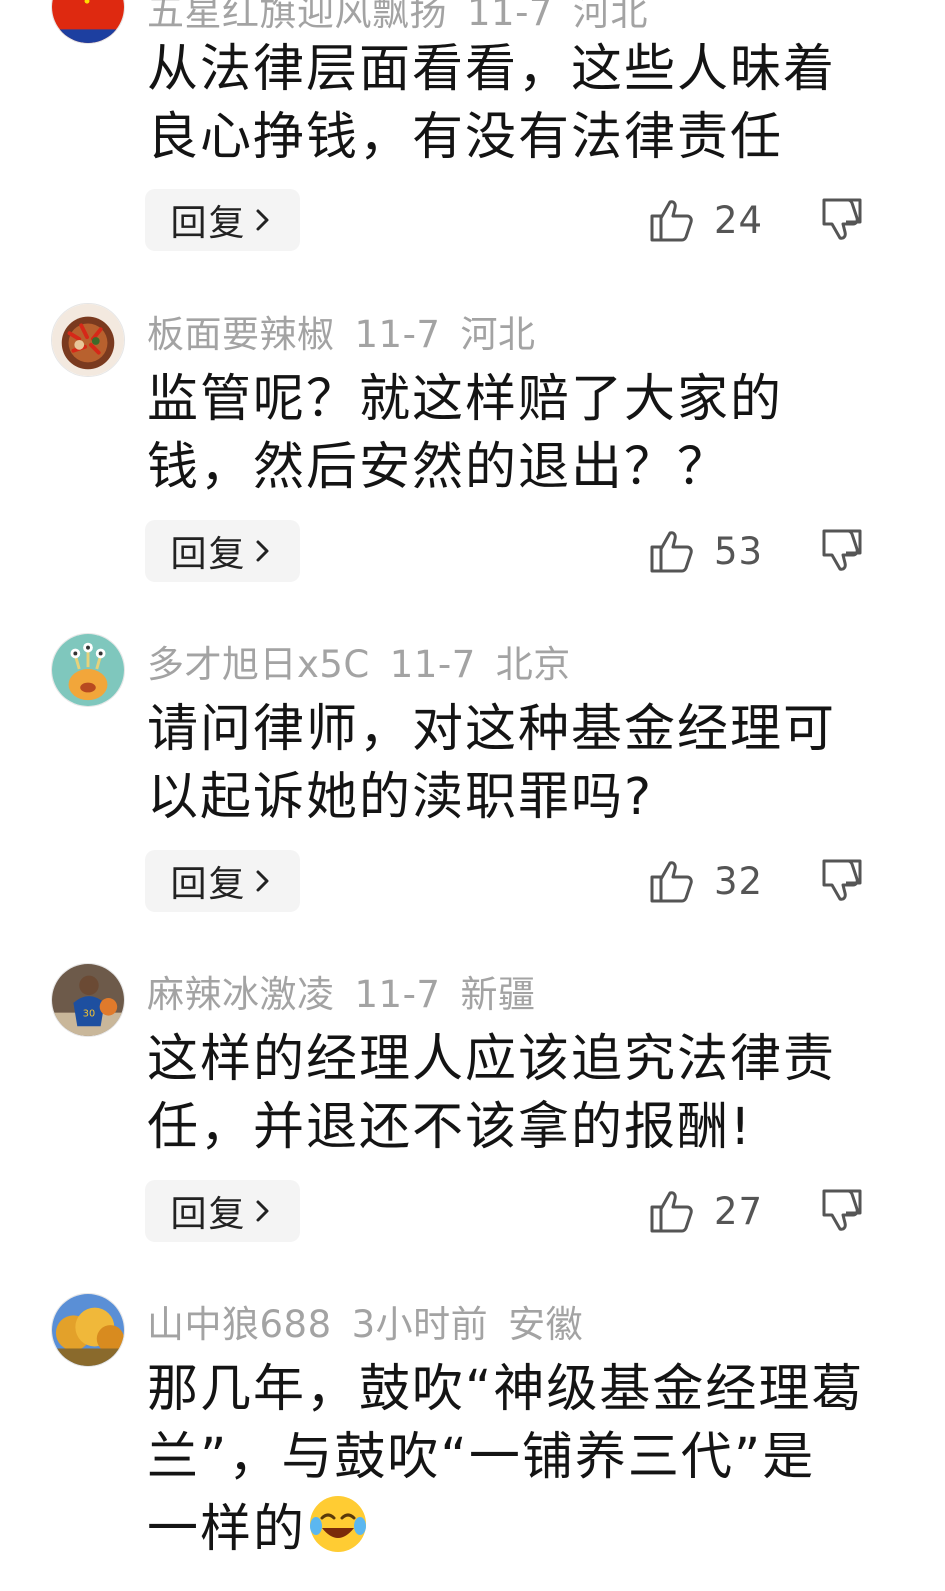 The width and height of the screenshot is (945, 1591). What do you see at coordinates (89, 1014) in the screenshot?
I see `svg-text: 30` at bounding box center [89, 1014].